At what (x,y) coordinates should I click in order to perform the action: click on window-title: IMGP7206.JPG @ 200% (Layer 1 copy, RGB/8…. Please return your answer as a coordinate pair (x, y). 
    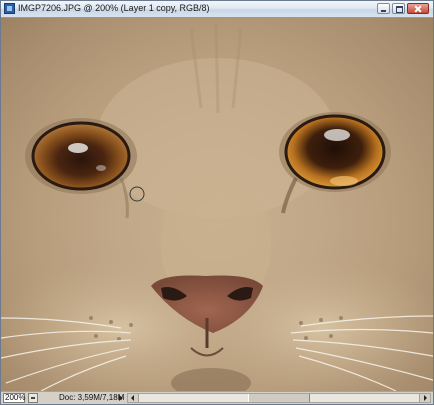
    Looking at the image, I should click on (114, 8).